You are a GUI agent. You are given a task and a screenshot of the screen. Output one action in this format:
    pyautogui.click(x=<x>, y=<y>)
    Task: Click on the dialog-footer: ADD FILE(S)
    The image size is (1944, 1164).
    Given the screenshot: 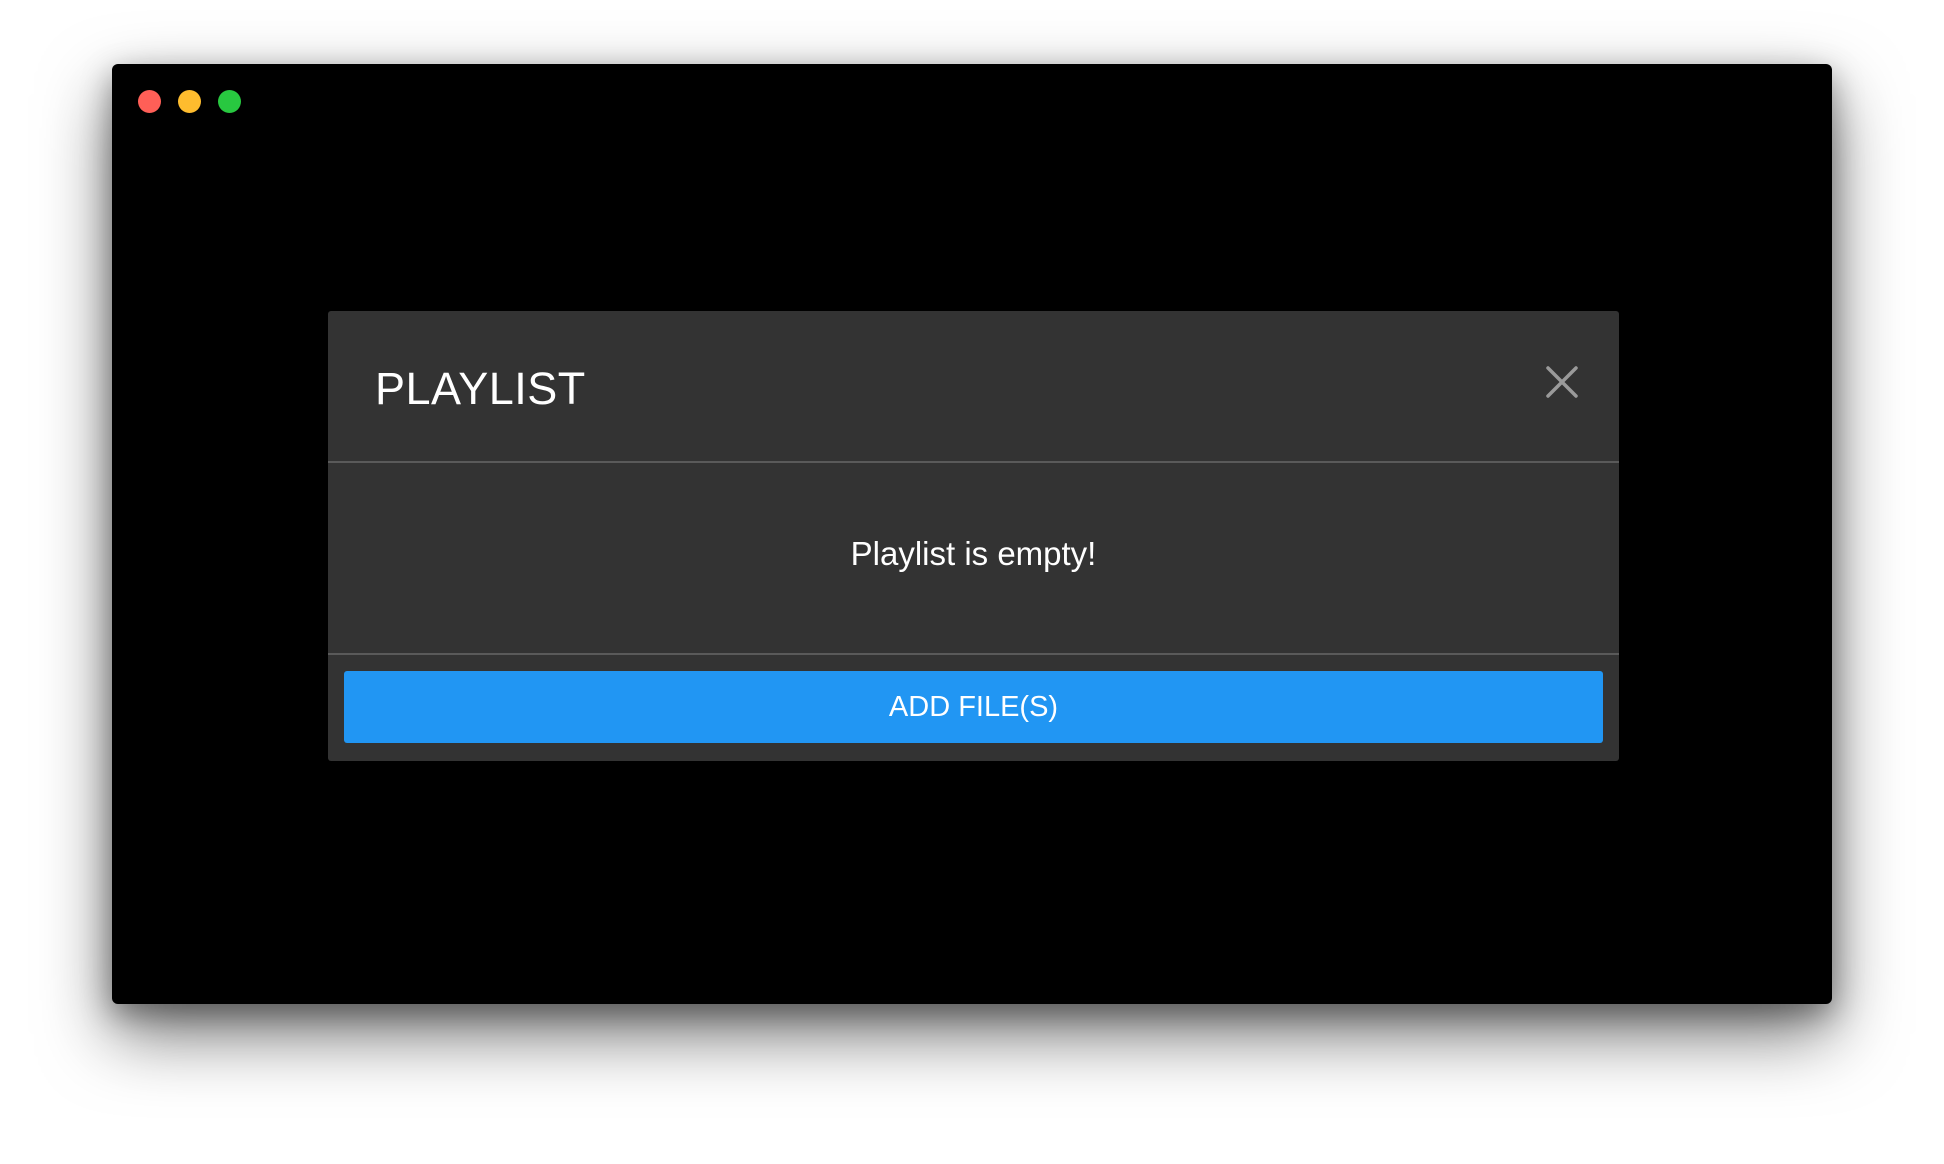 What is the action you would take?
    pyautogui.click(x=973, y=707)
    